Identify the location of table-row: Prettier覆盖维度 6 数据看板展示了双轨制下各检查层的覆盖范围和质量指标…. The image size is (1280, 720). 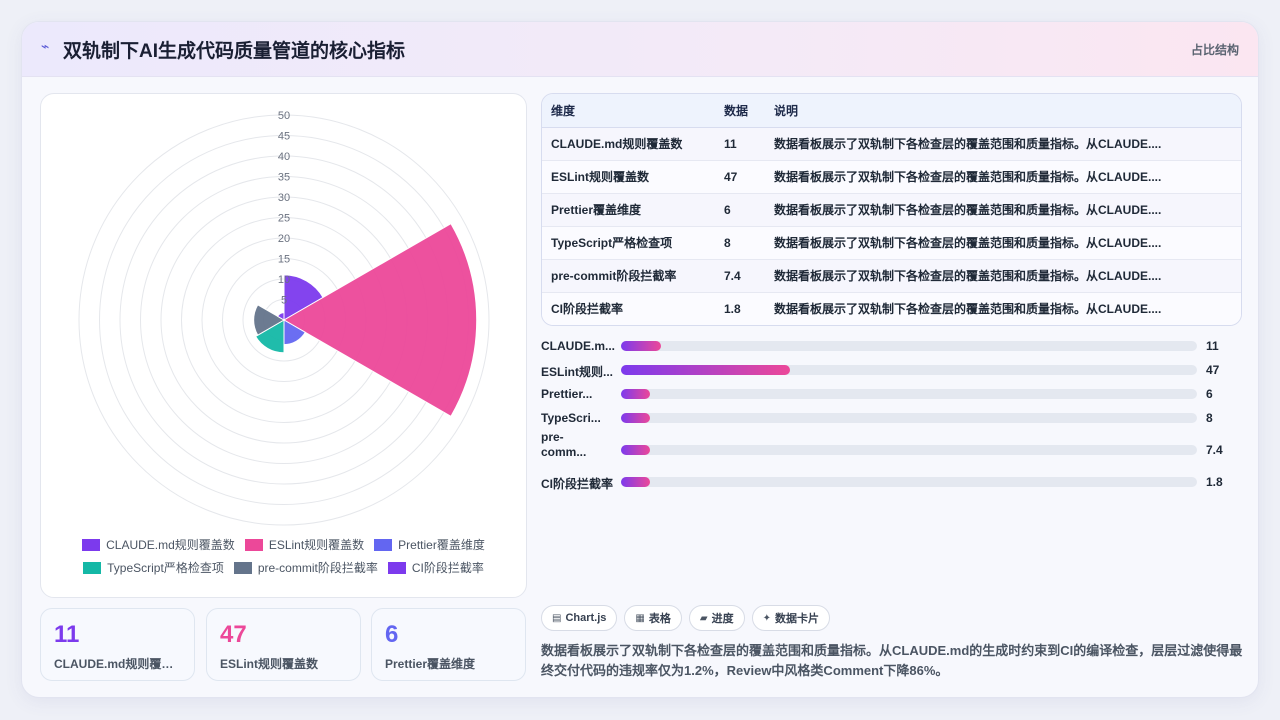
(891, 210).